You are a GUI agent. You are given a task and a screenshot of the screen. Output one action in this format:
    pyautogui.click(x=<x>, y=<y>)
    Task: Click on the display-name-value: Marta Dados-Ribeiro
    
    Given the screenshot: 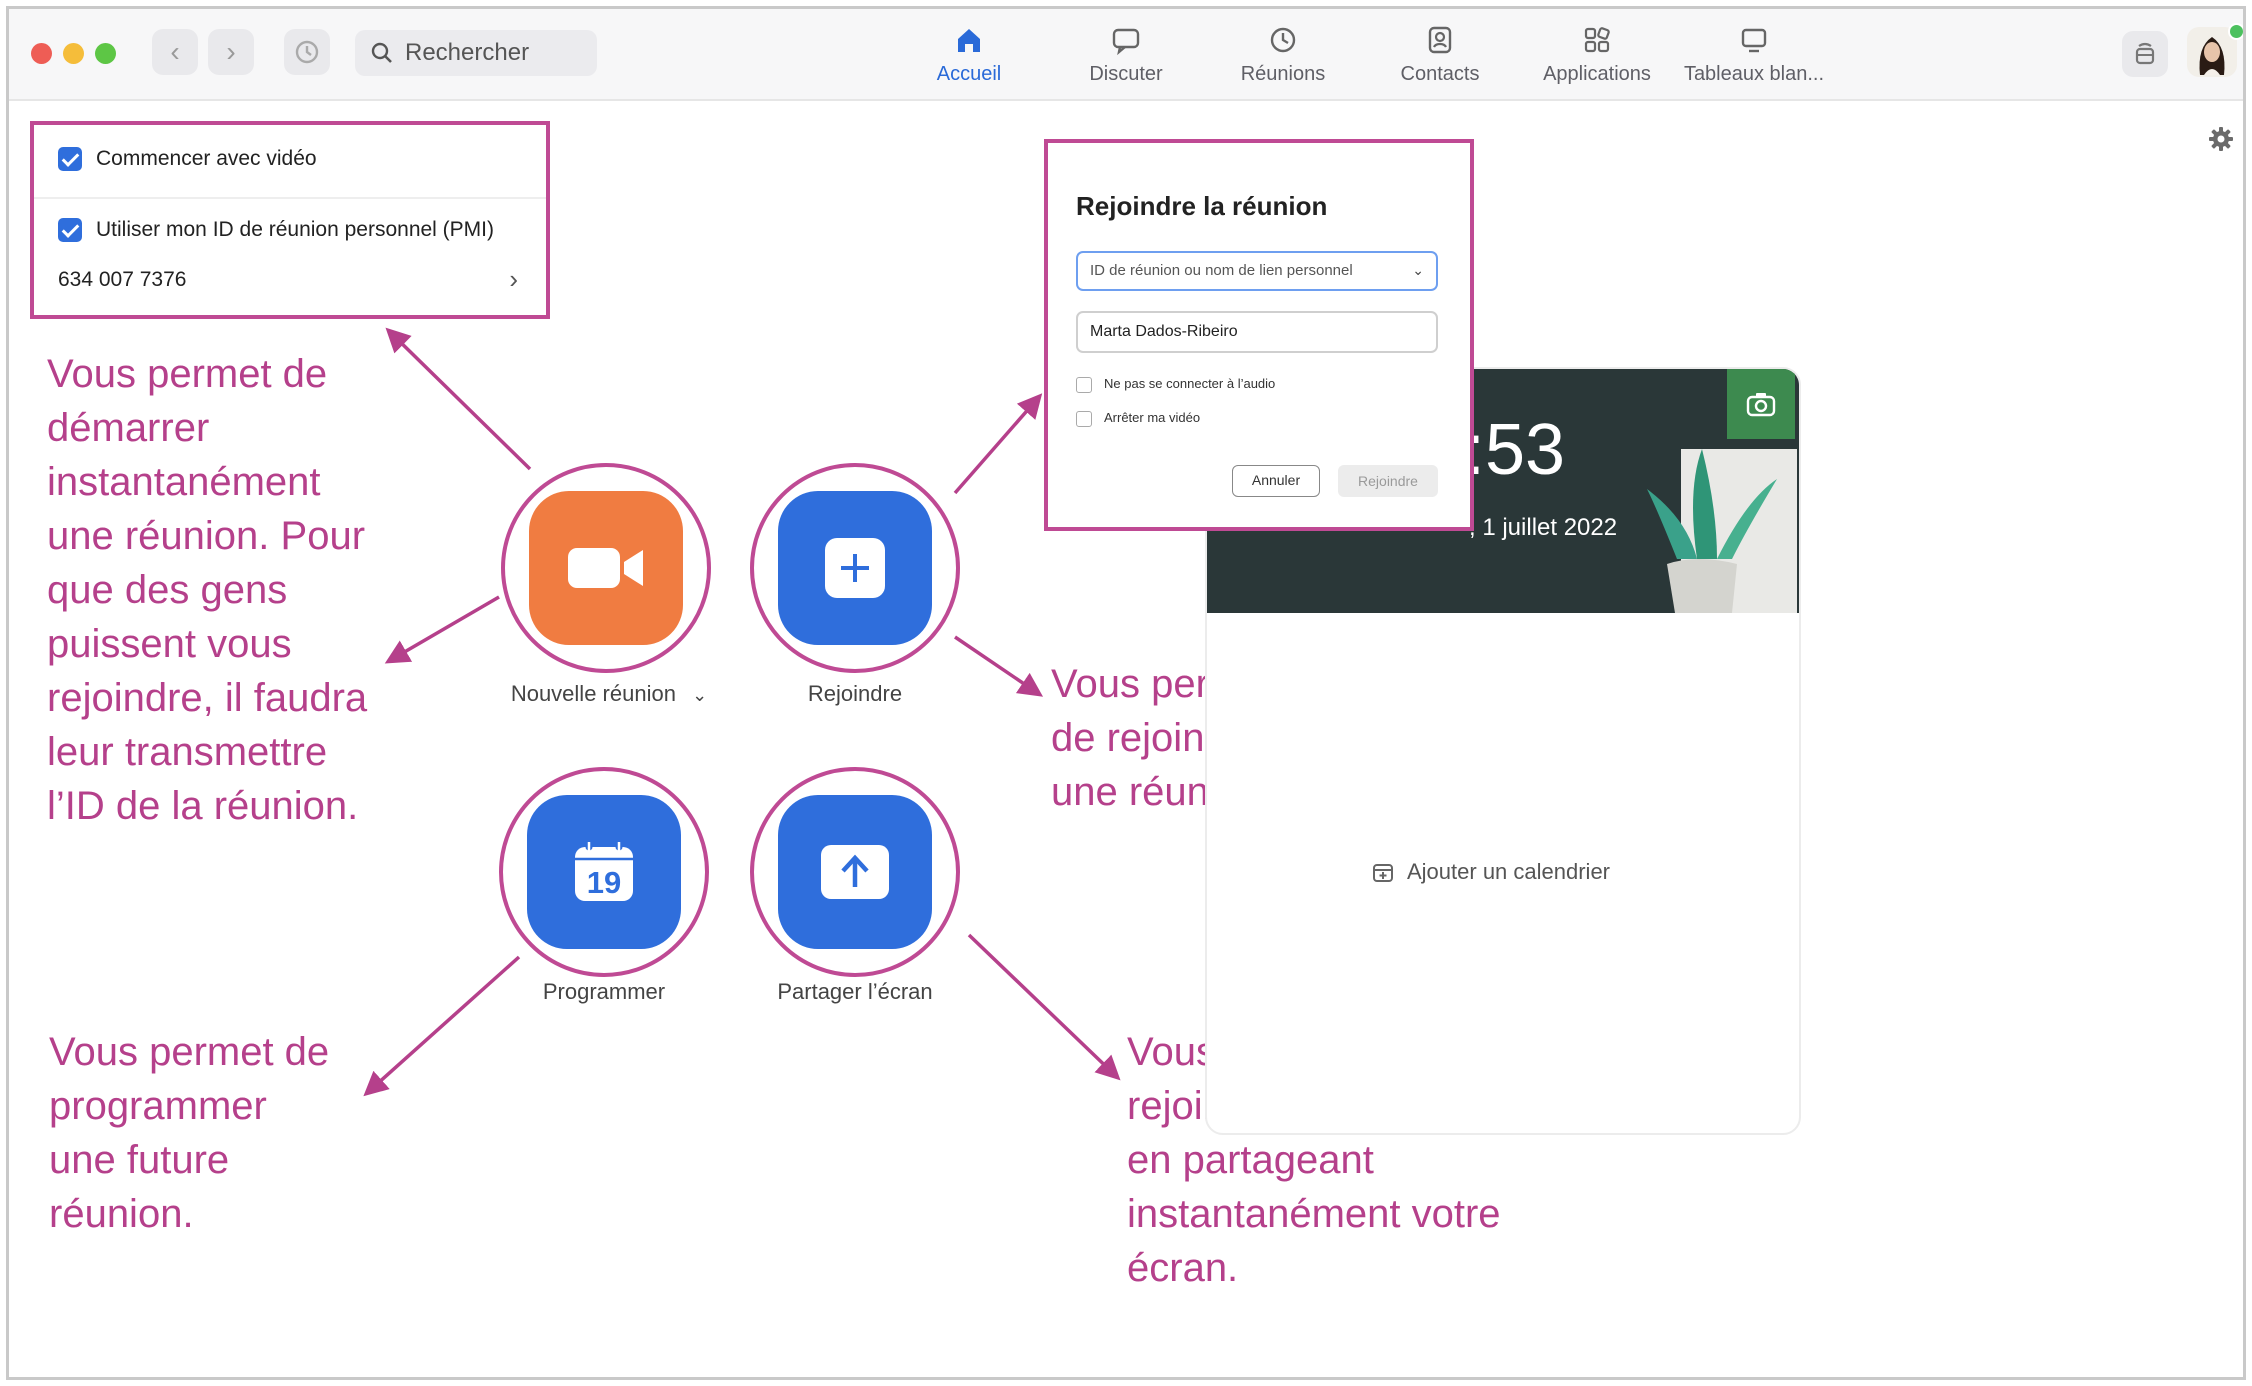 What is the action you would take?
    pyautogui.click(x=1164, y=331)
    